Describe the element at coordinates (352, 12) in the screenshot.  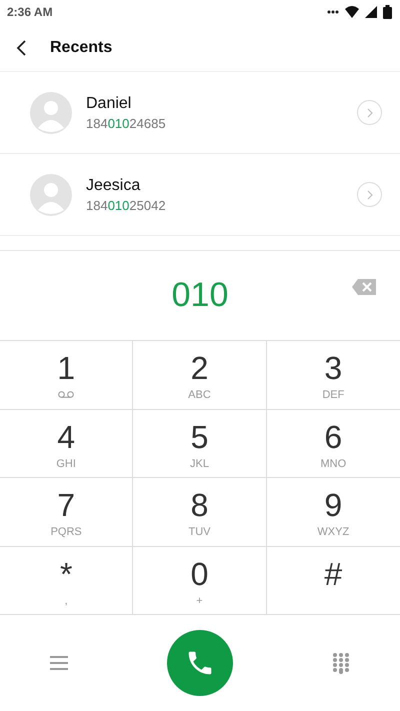
I see `wifi-icon` at that location.